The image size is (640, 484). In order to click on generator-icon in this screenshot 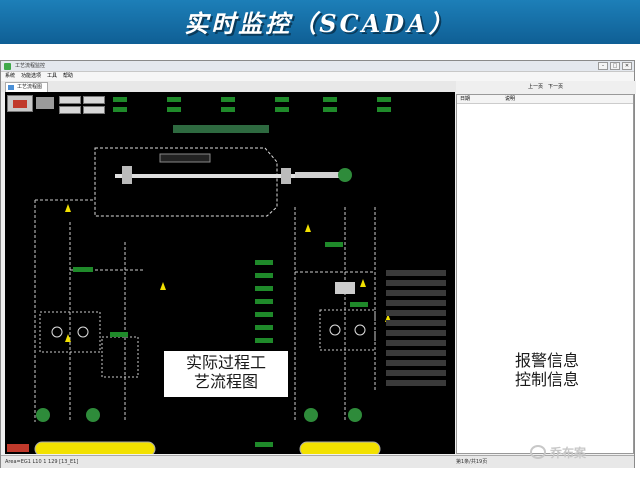, I will do `click(345, 175)`.